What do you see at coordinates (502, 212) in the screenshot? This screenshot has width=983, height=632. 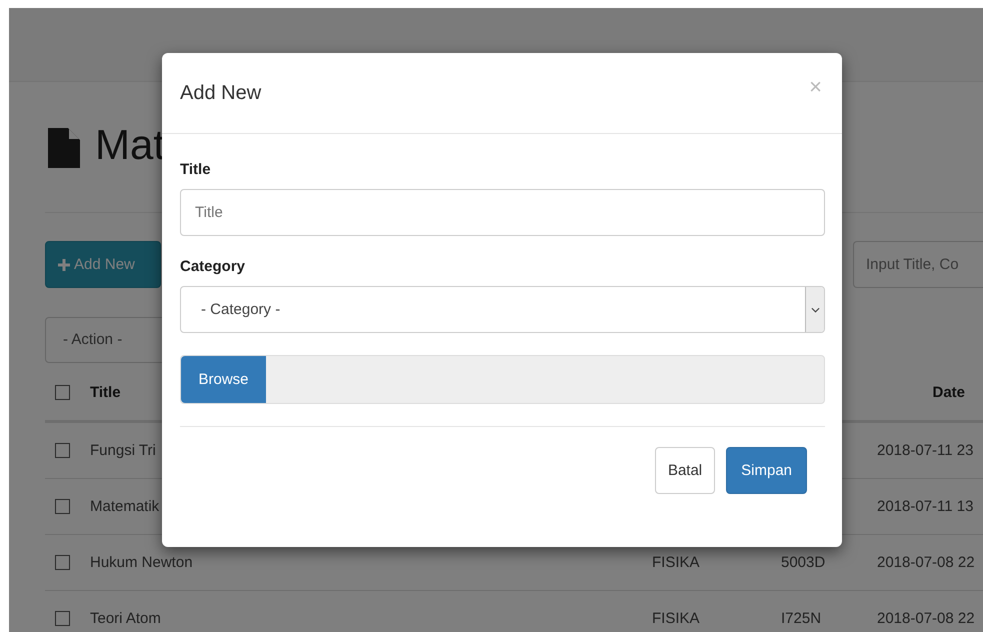 I see `title-field: Title` at bounding box center [502, 212].